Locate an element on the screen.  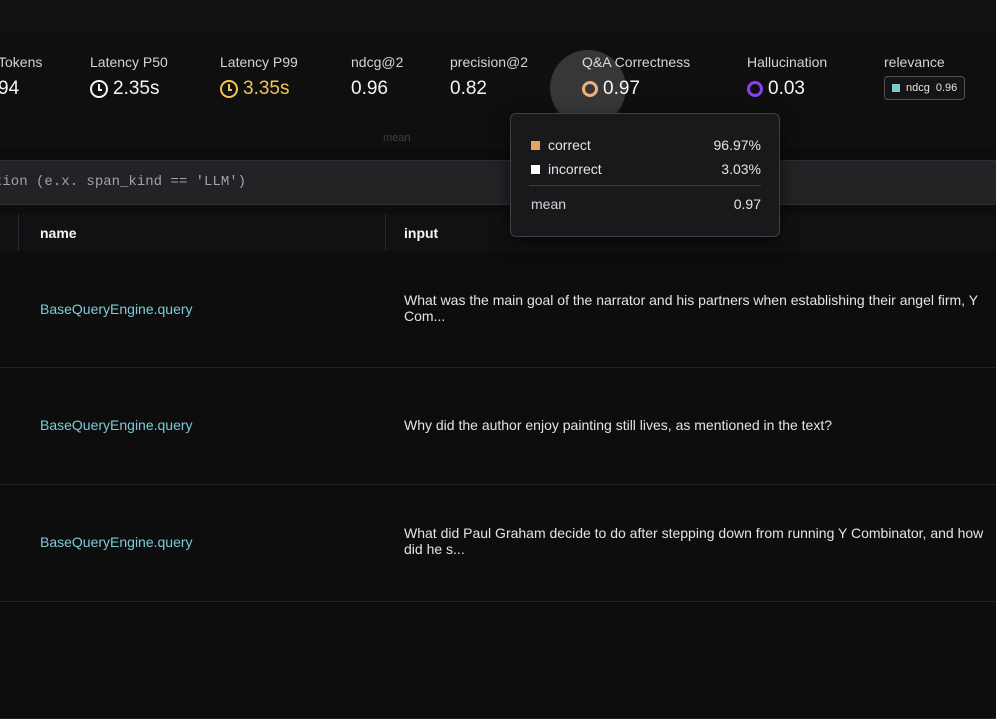
metric-ndcg: ndcg@2 0.96 is located at coordinates (377, 77).